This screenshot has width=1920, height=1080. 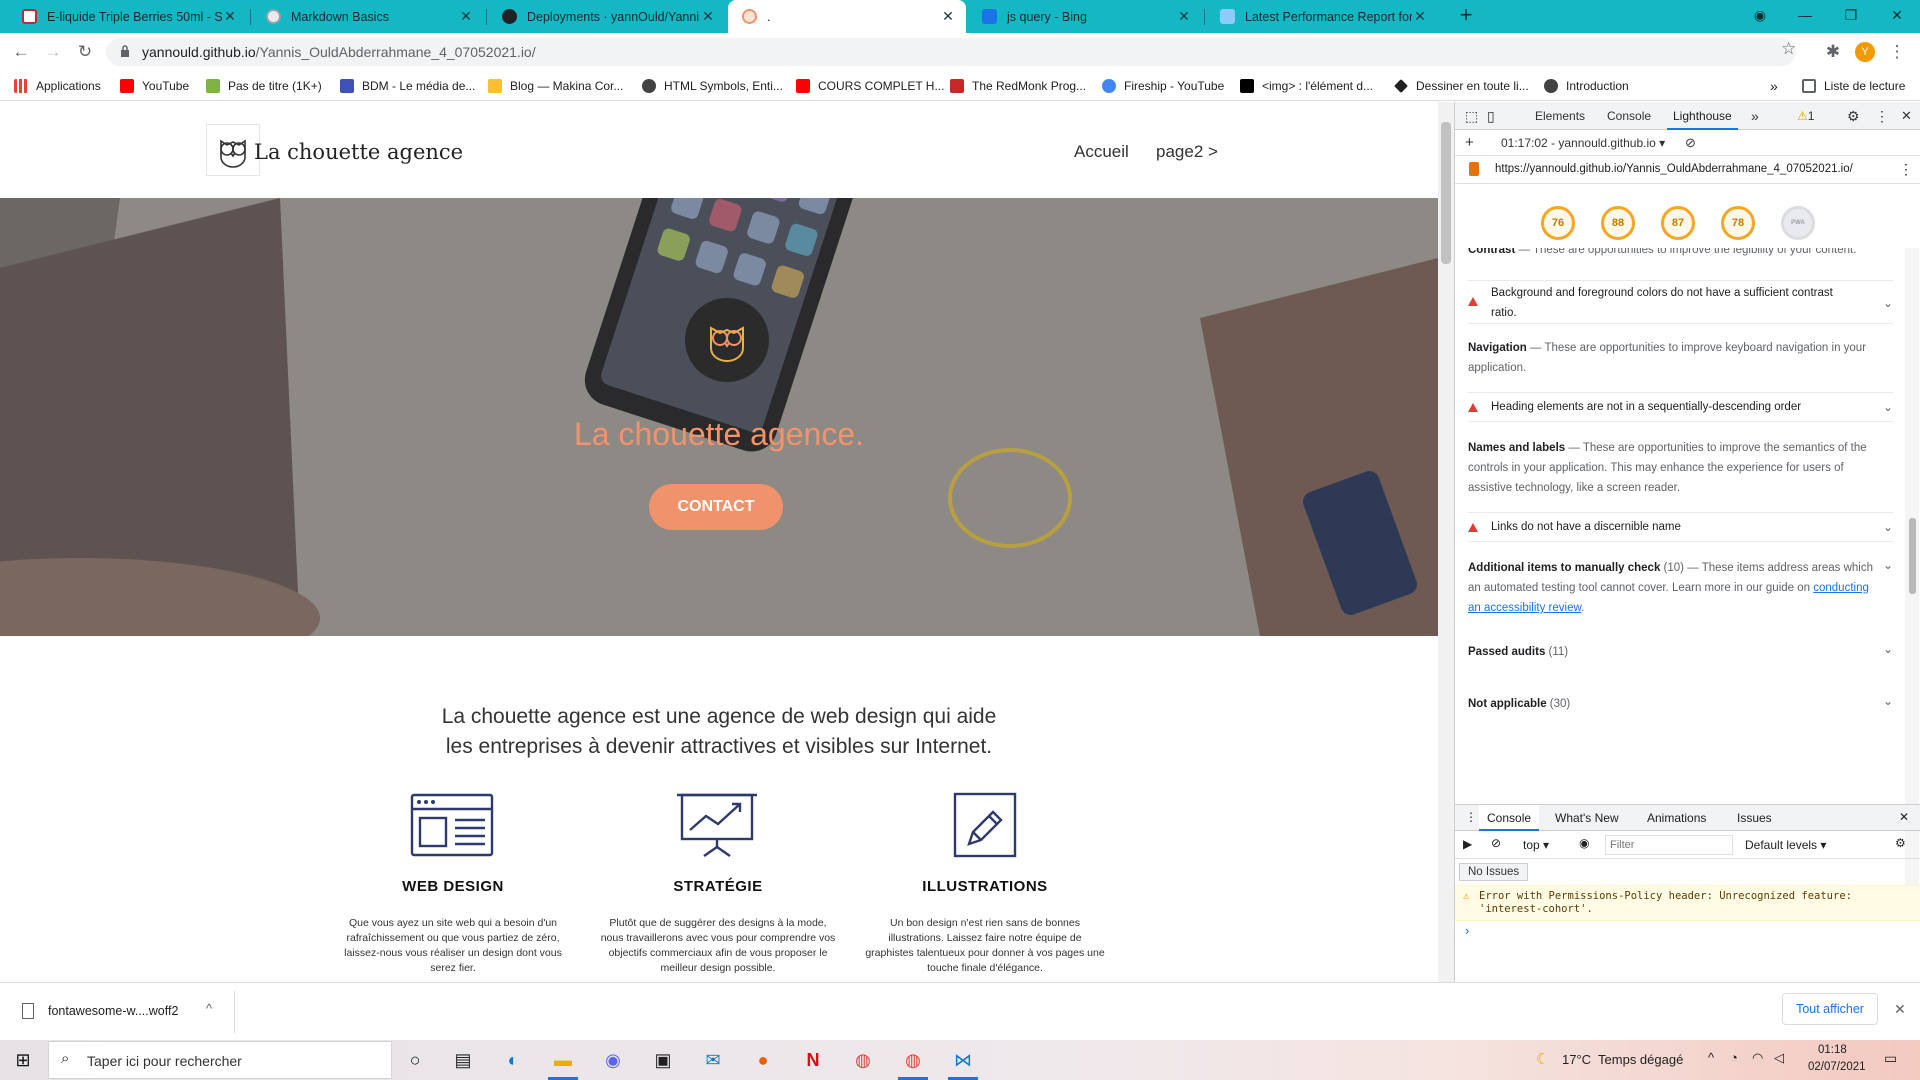 I want to click on discord-icon: ◉, so click(x=613, y=1060).